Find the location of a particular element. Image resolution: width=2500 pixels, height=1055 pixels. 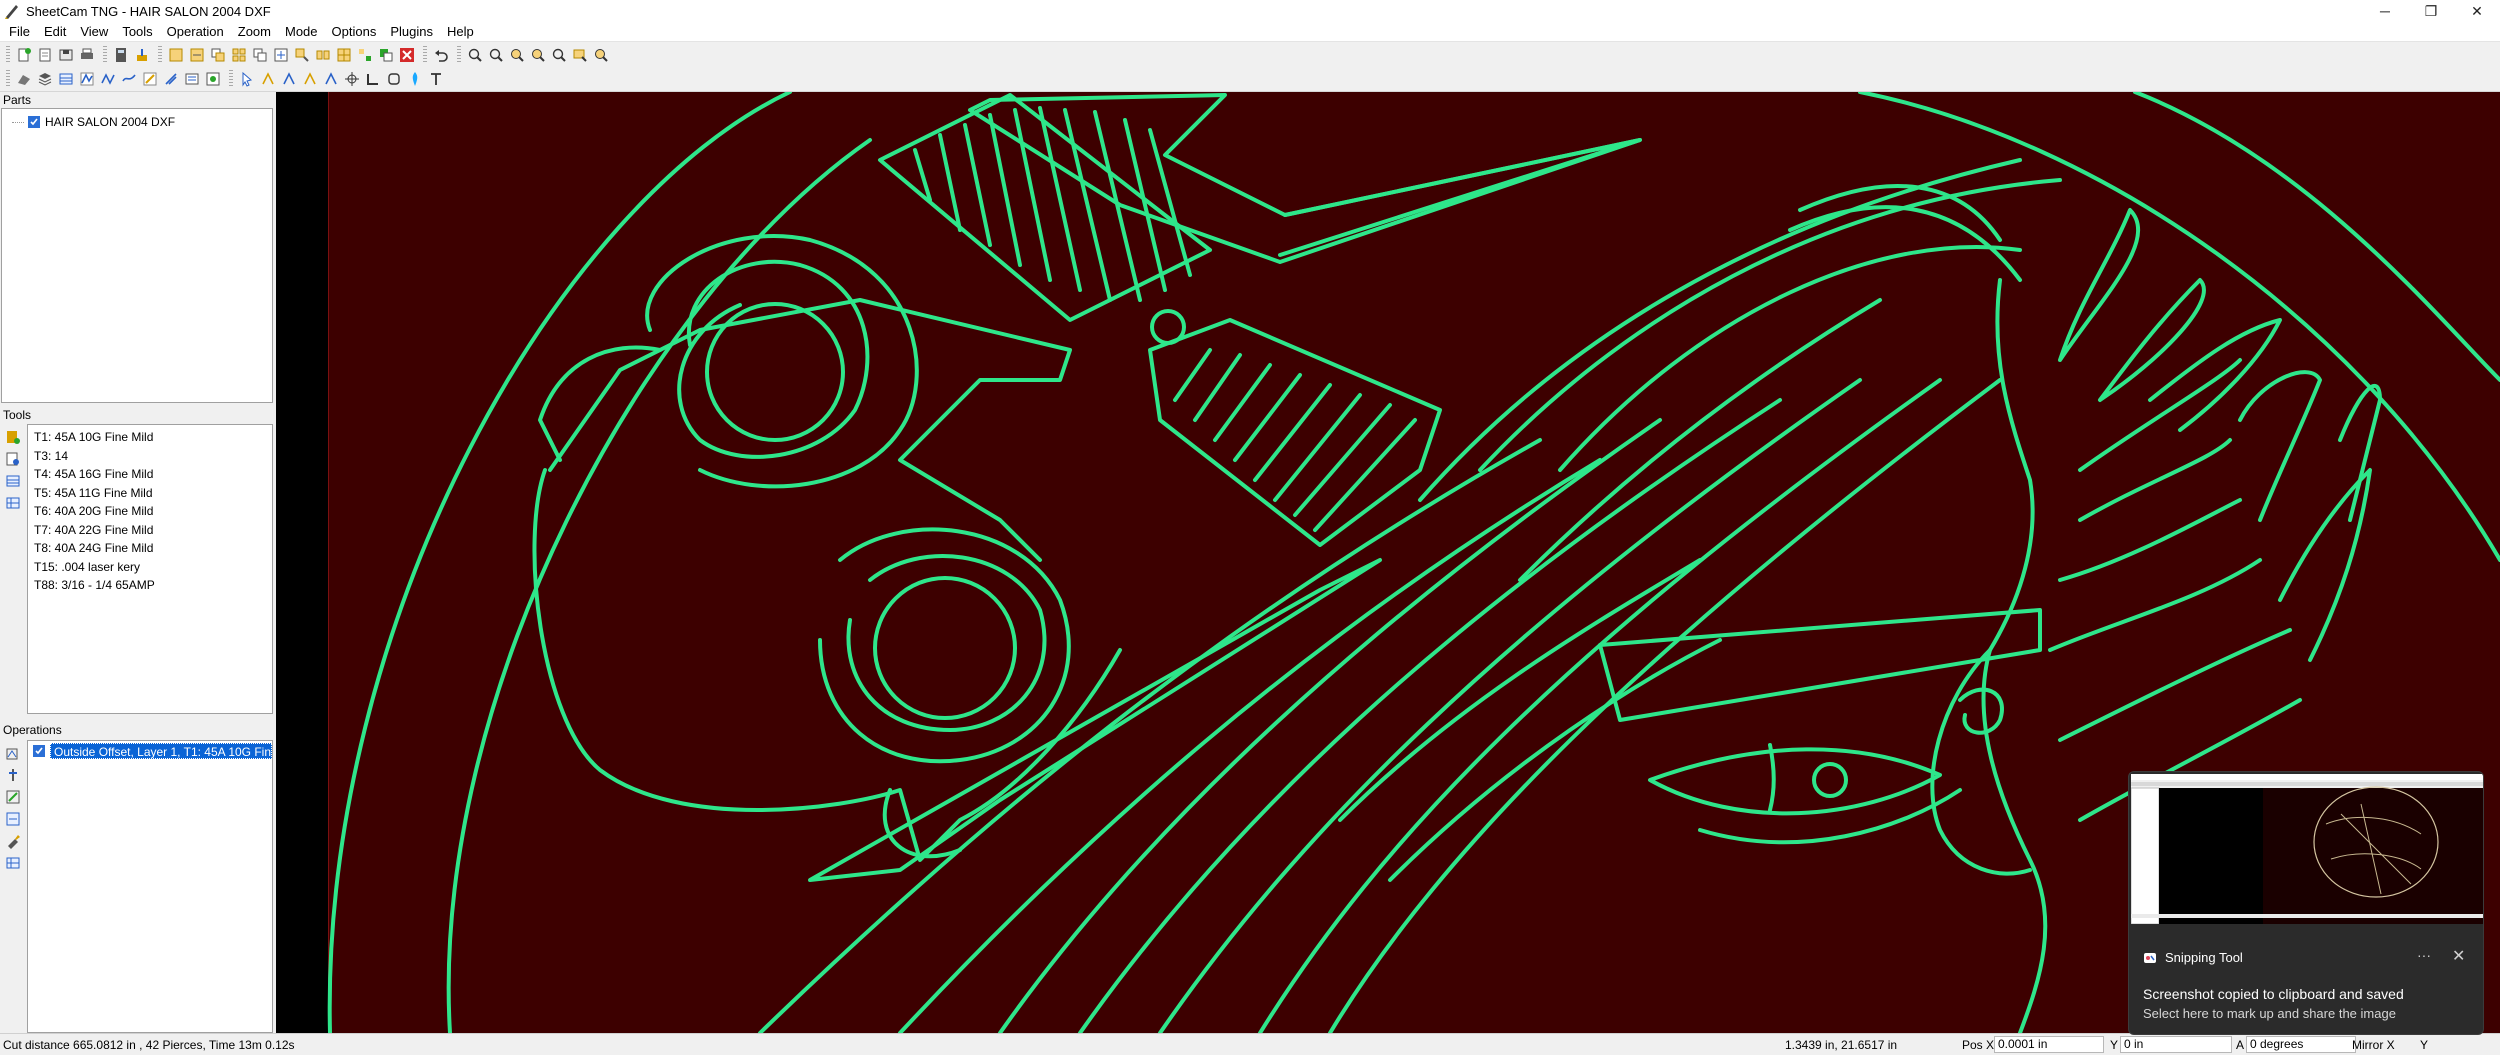

angle-input: 0 degrees is located at coordinates (2301, 1044).